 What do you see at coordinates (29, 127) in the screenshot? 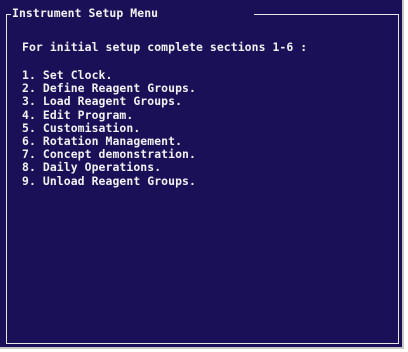
I see `menu-item-number: 5.` at bounding box center [29, 127].